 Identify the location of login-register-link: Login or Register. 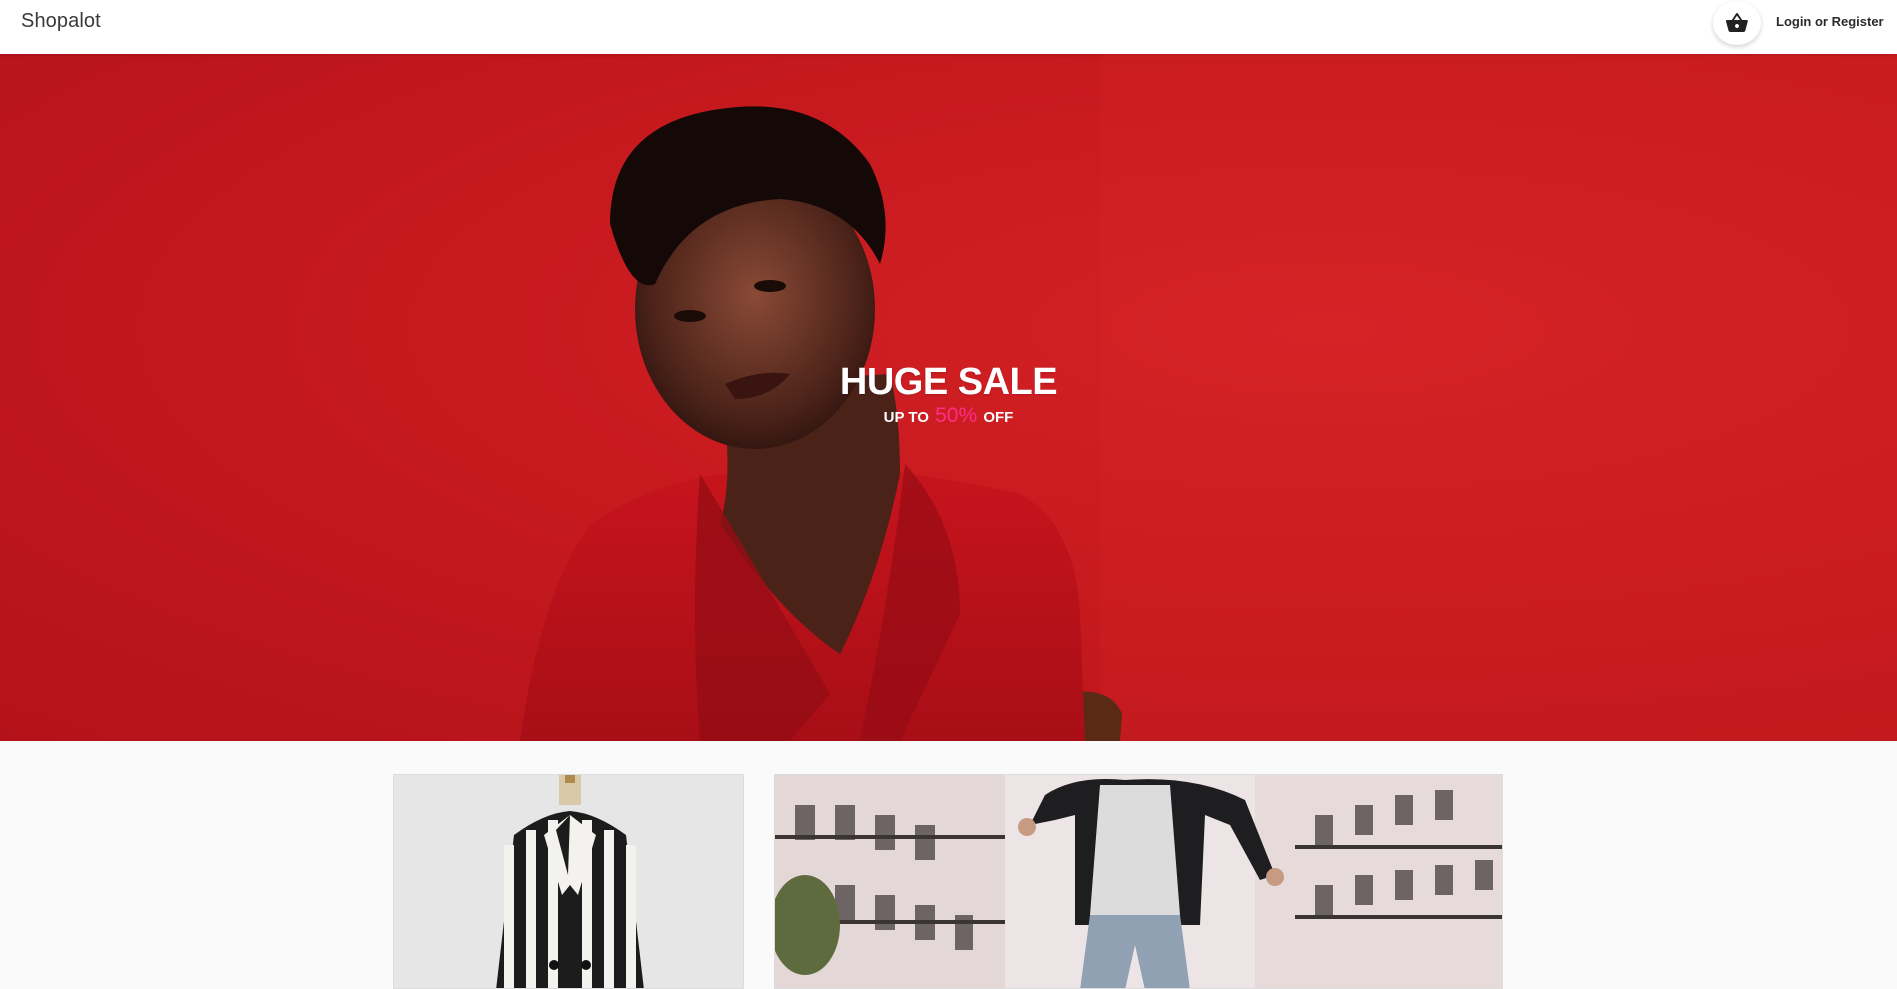
(1830, 21).